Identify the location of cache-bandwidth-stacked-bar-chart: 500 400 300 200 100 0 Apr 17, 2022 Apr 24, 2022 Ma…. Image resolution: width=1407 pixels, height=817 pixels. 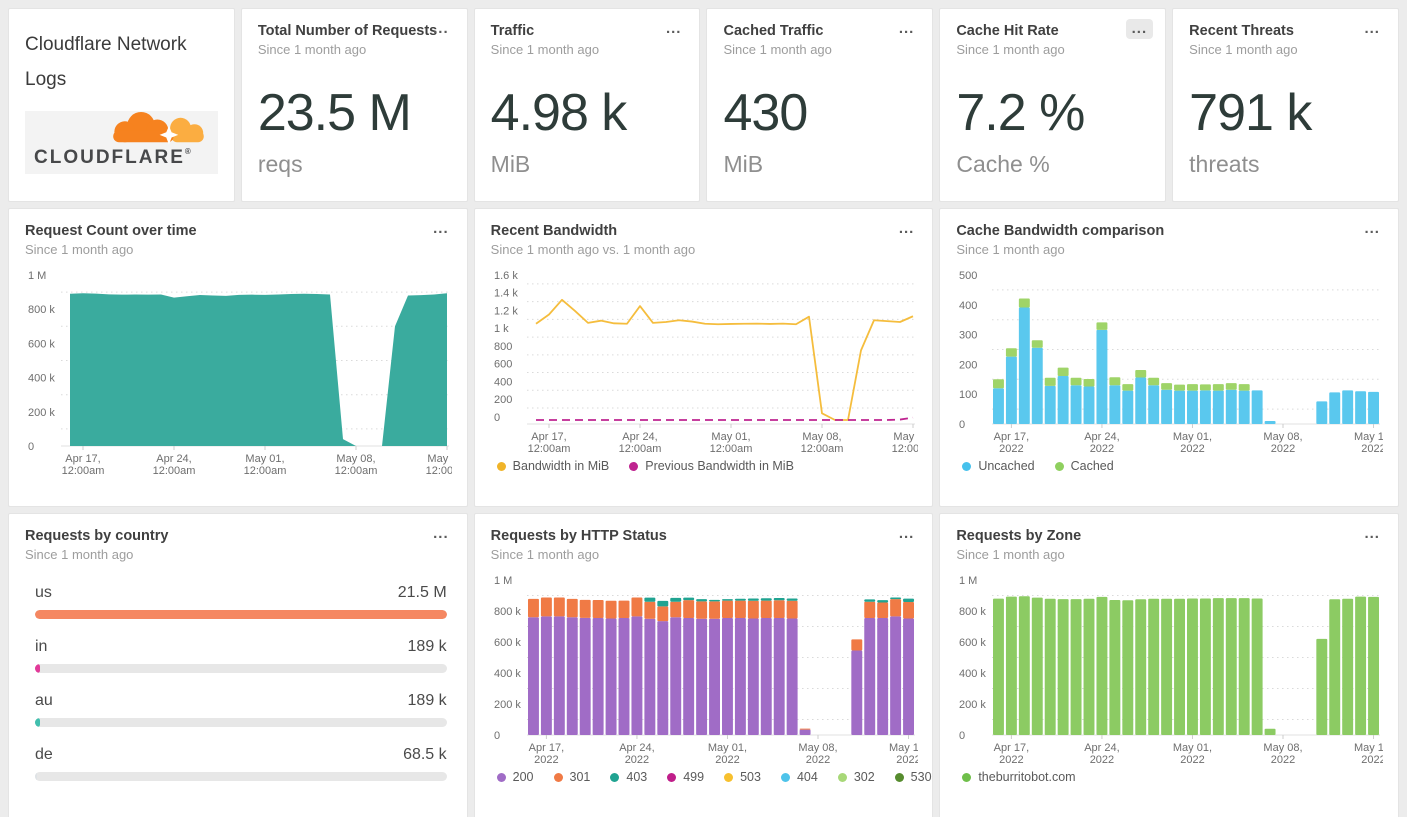
(1171, 362).